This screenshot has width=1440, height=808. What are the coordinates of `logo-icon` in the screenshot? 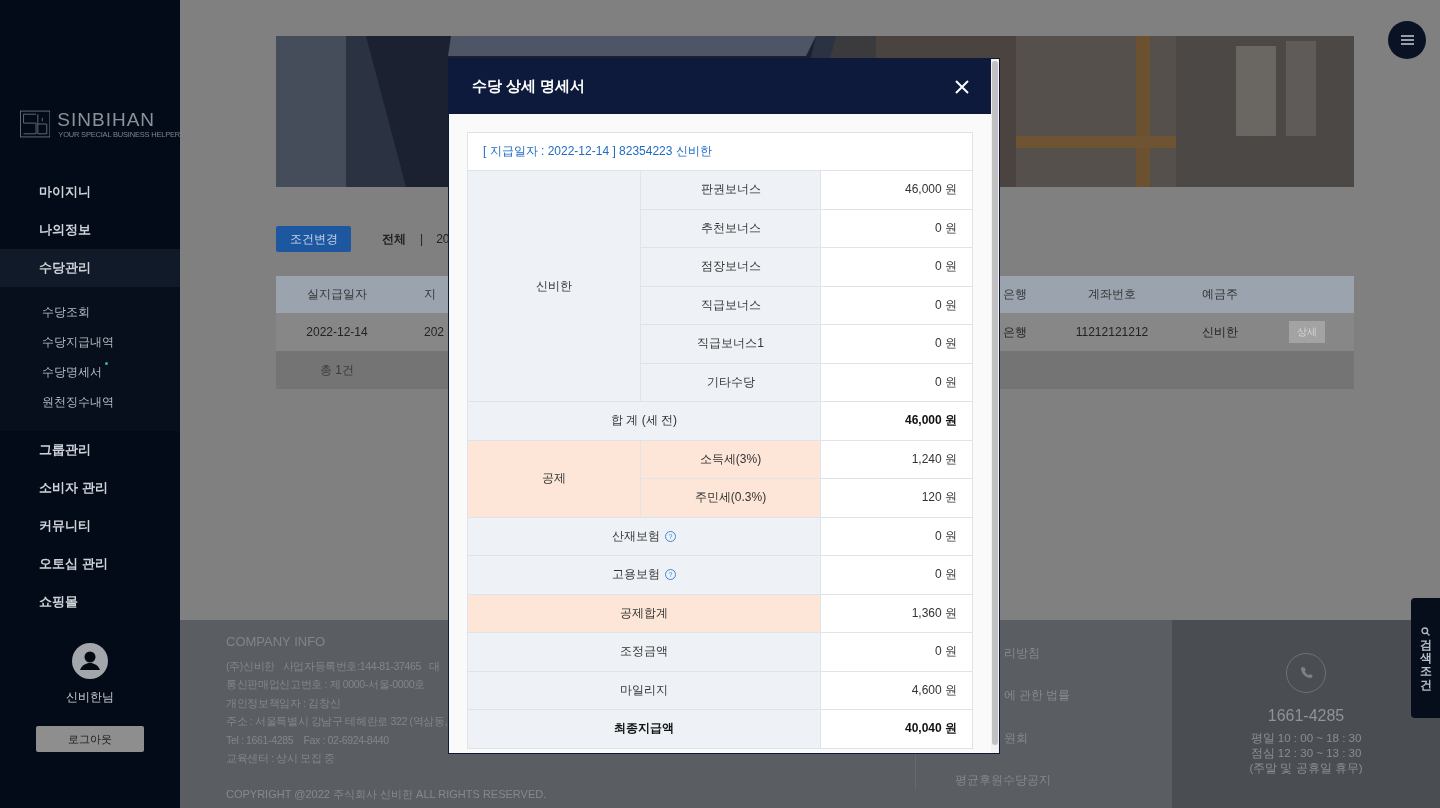 It's located at (35, 124).